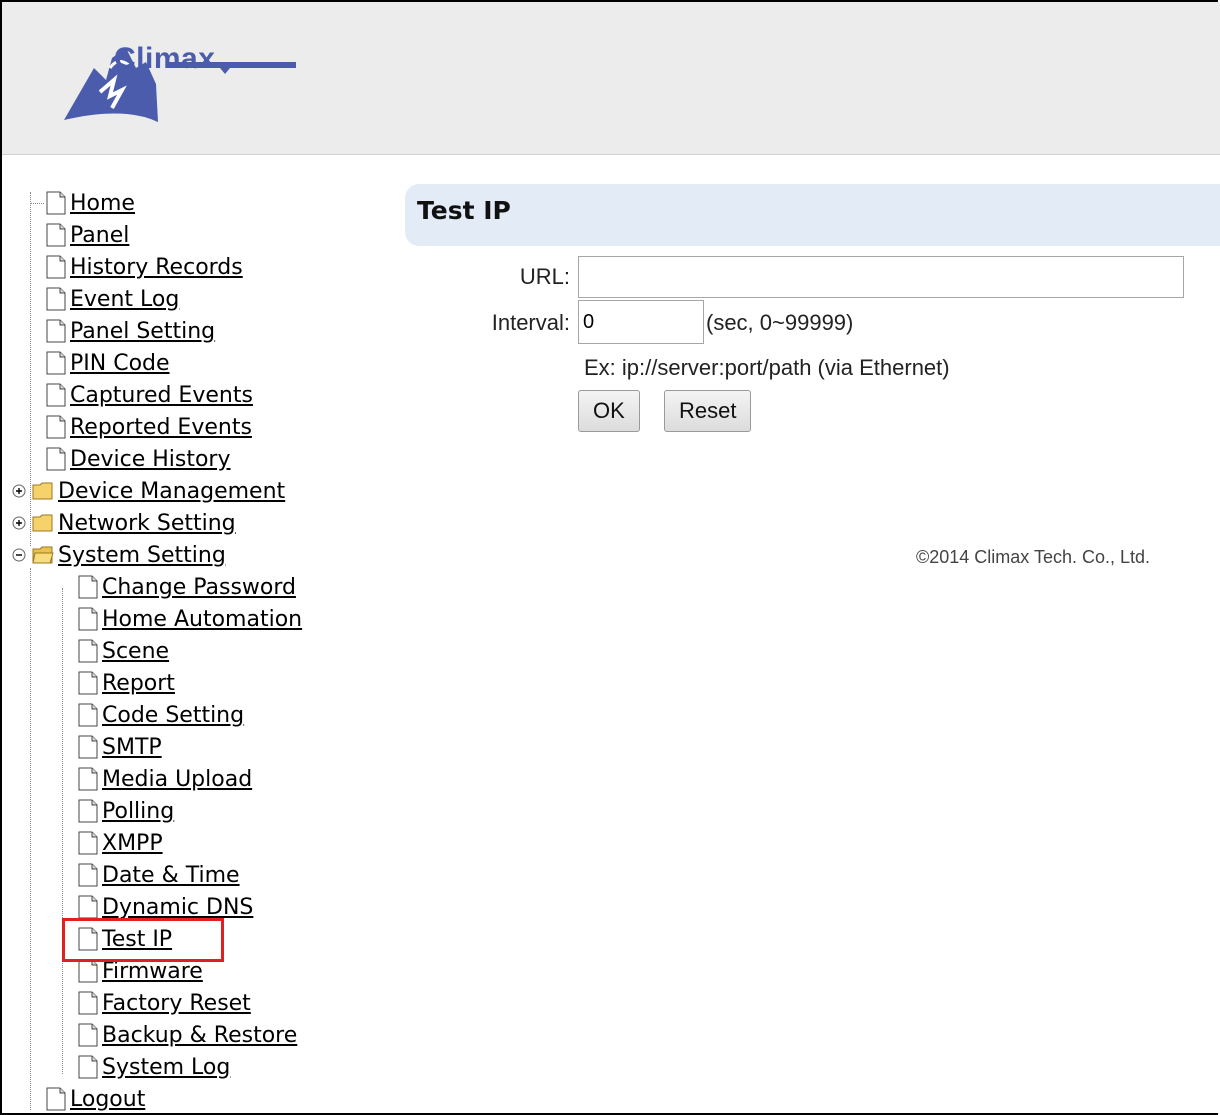 The width and height of the screenshot is (1220, 1115). What do you see at coordinates (142, 331) in the screenshot?
I see `nav-link: Panel Setting` at bounding box center [142, 331].